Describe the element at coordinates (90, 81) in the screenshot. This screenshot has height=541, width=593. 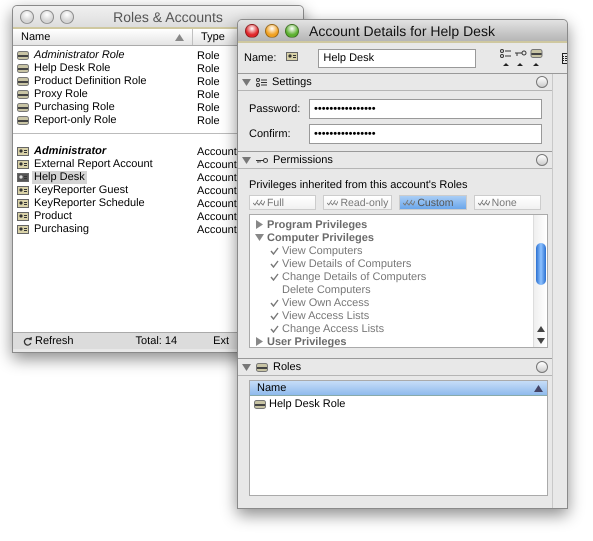
I see `list-item: Product Definition Role` at that location.